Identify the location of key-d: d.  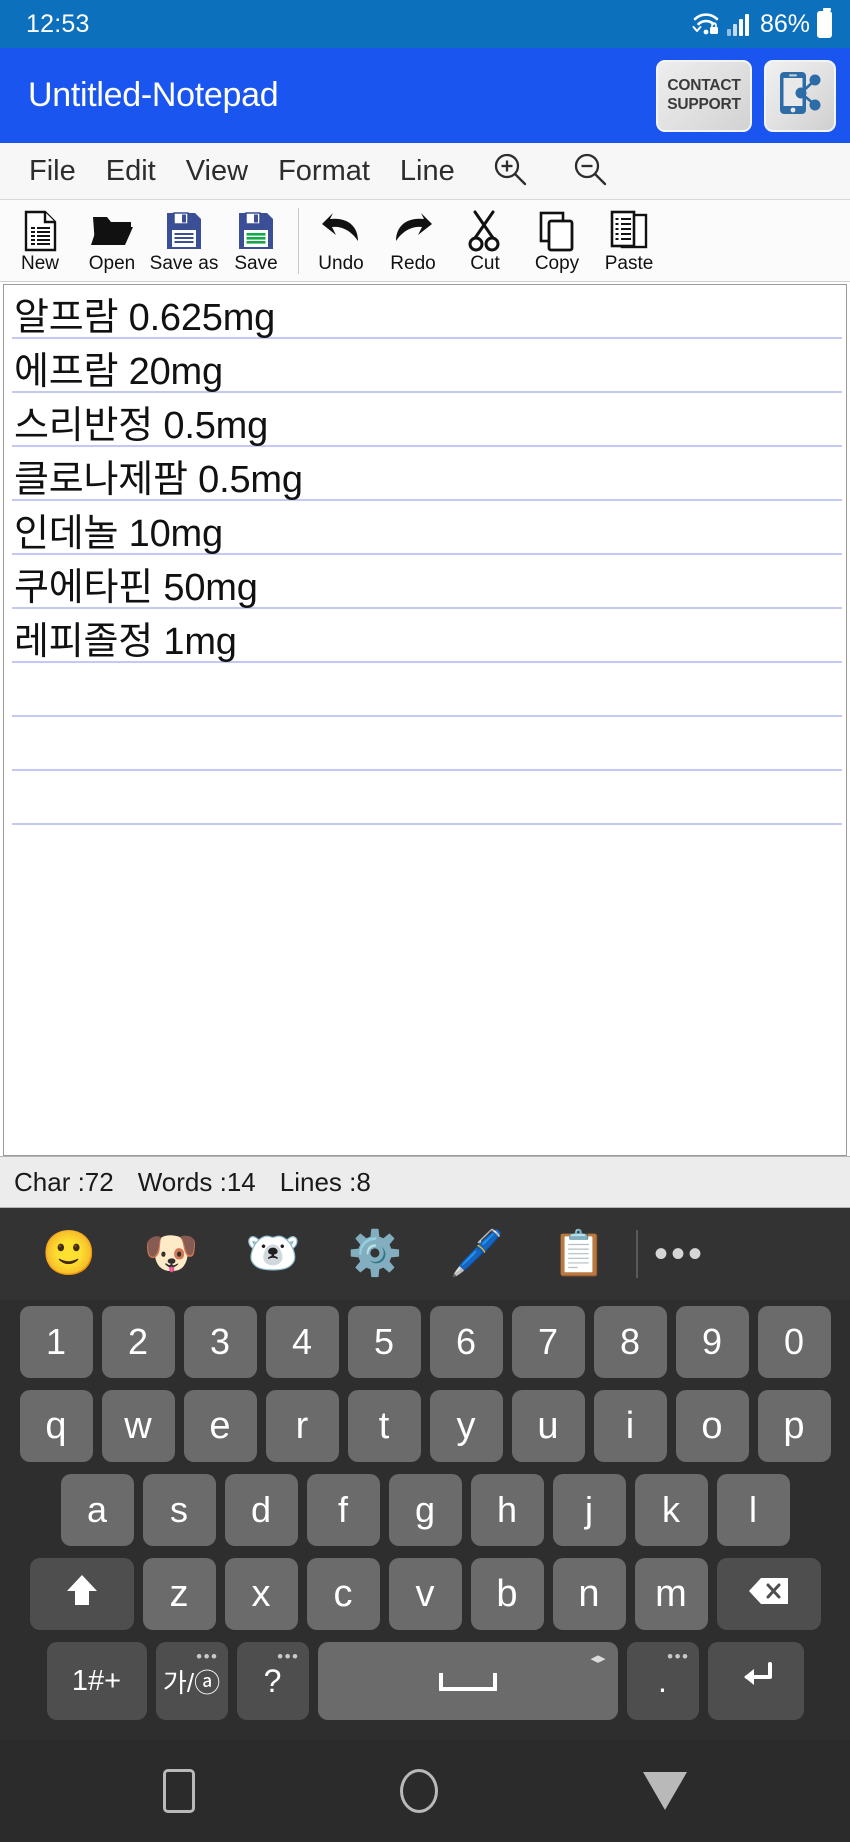
(261, 1510).